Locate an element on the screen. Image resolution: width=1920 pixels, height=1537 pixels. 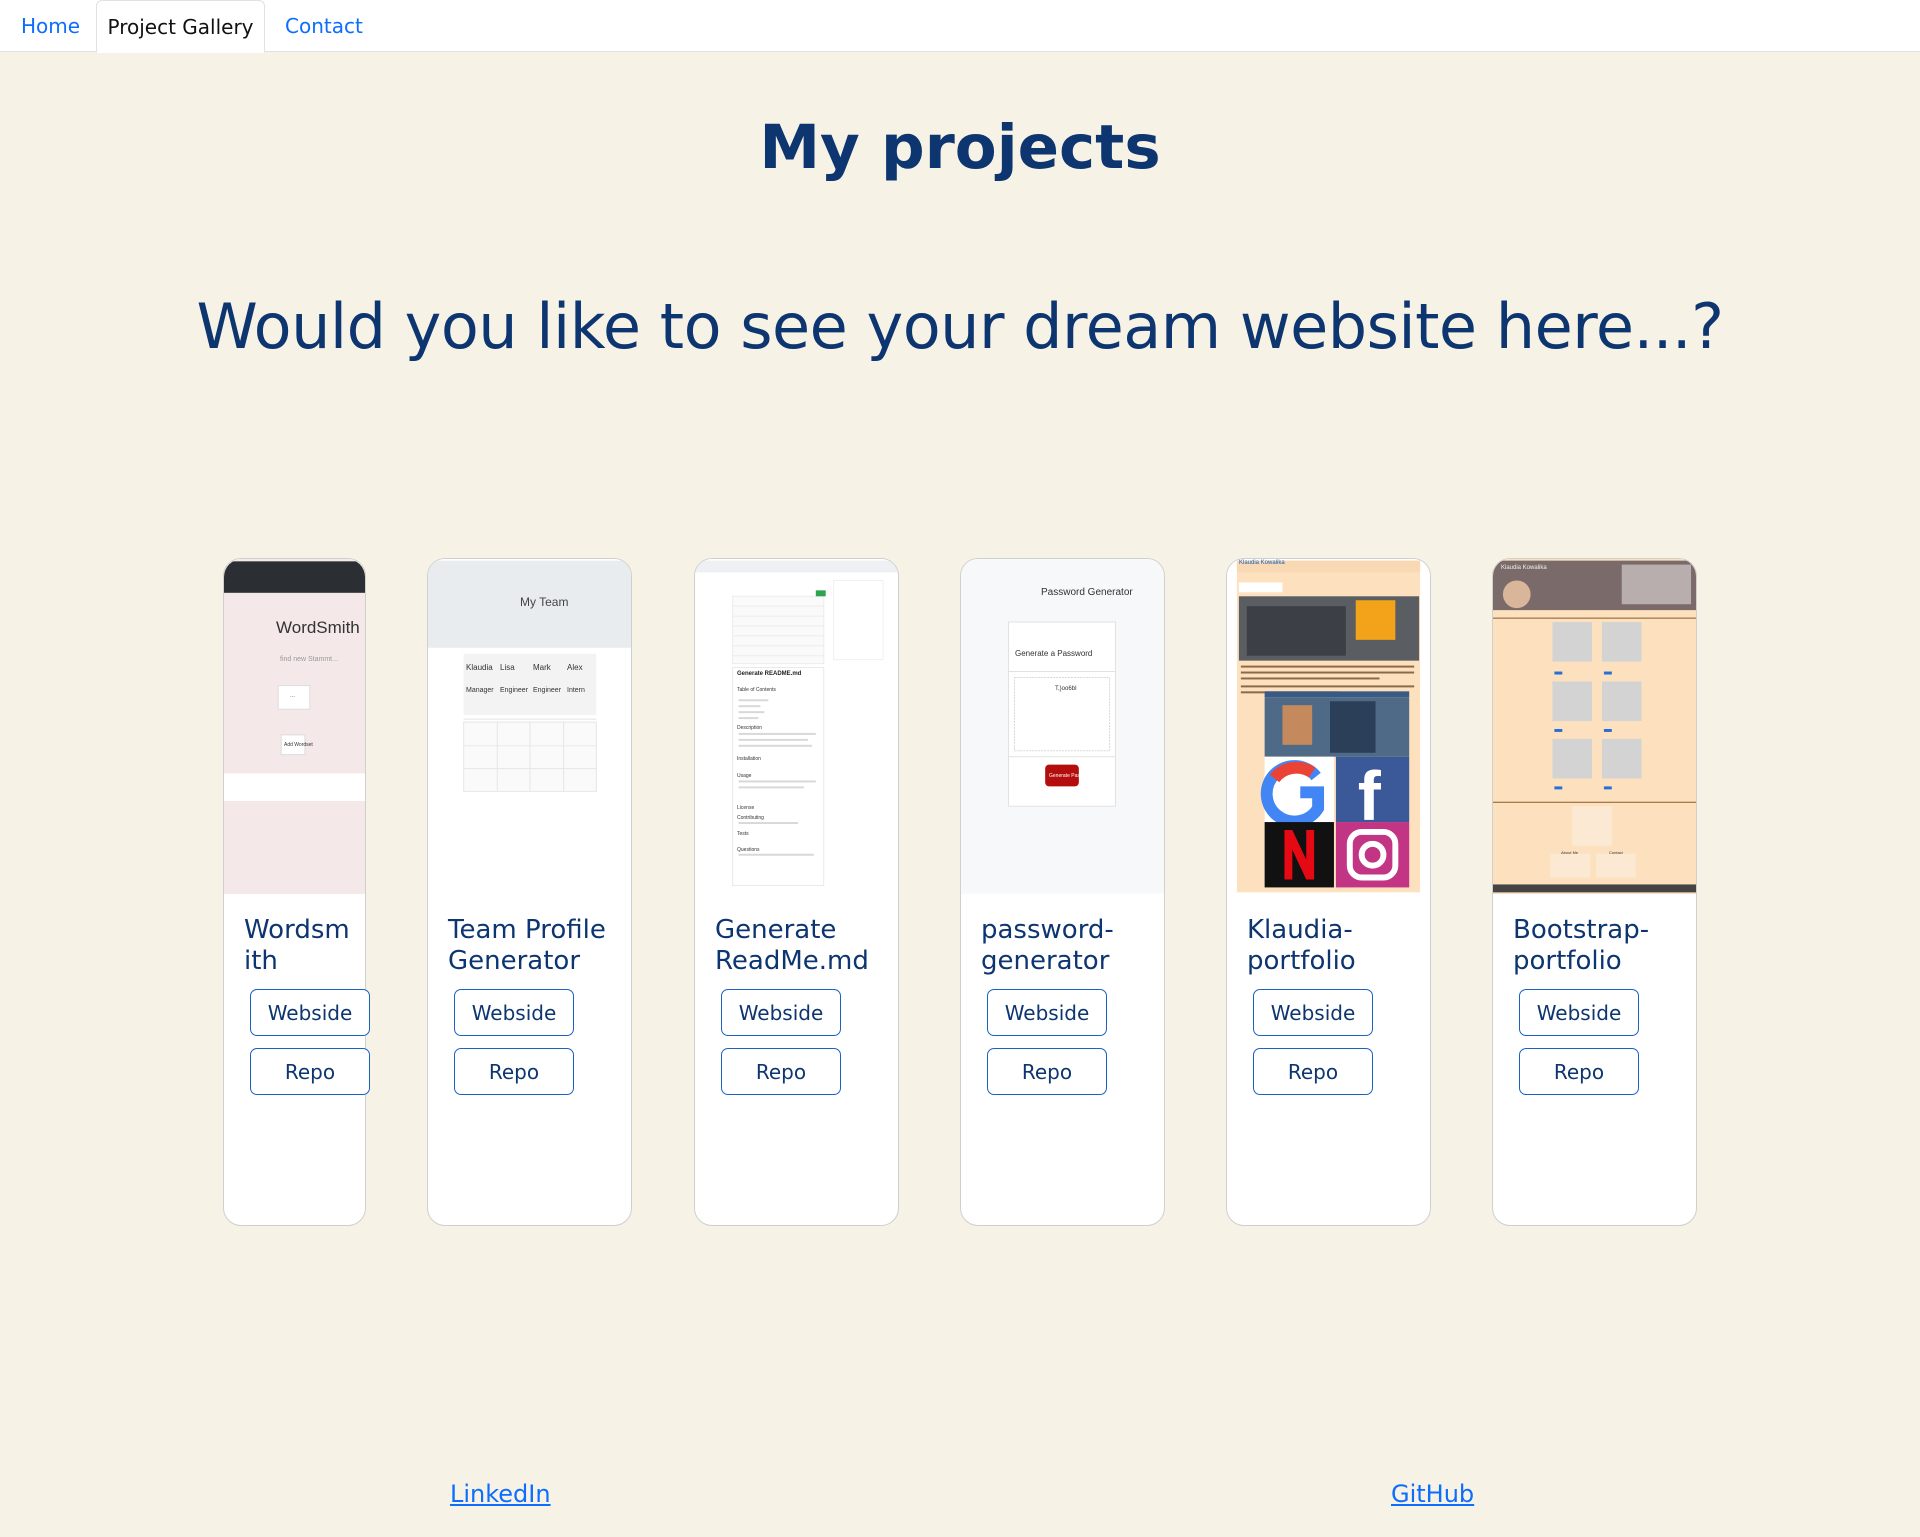
thumb-member: Klaudia is located at coordinates (479, 667).